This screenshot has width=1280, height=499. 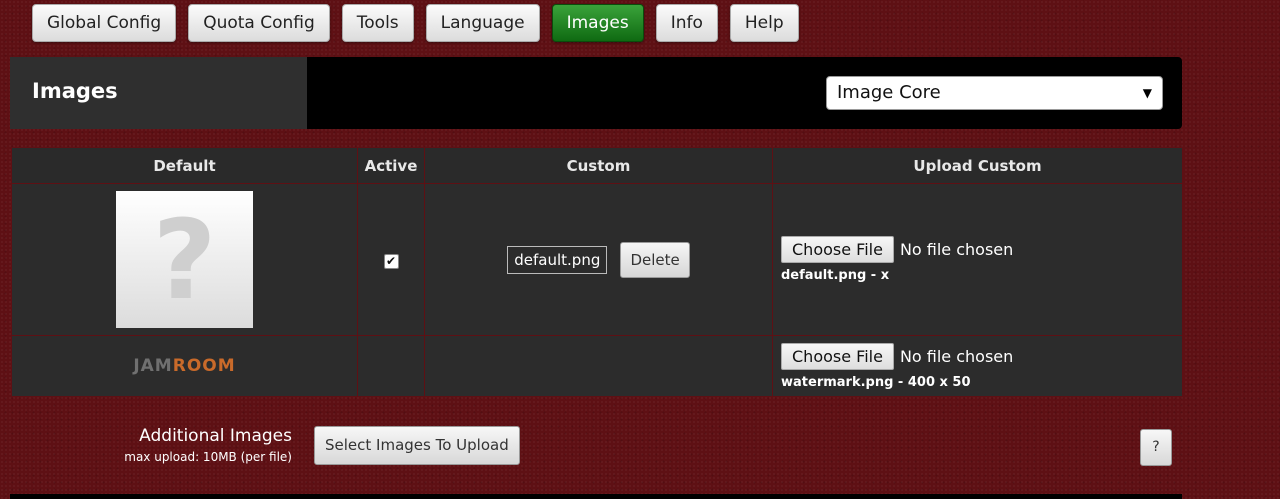 What do you see at coordinates (764, 23) in the screenshot?
I see `tab-help: Help` at bounding box center [764, 23].